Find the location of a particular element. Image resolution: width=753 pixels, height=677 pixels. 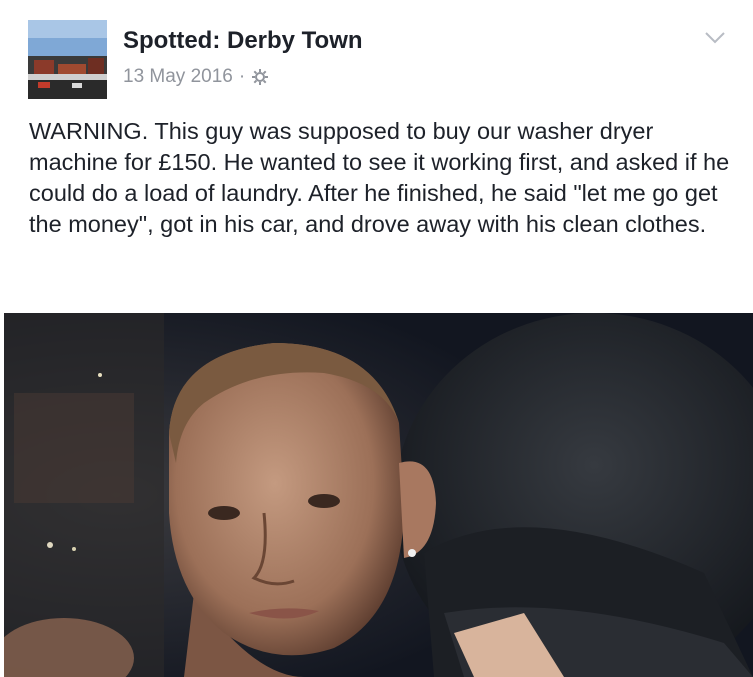

gear-icon is located at coordinates (260, 77).